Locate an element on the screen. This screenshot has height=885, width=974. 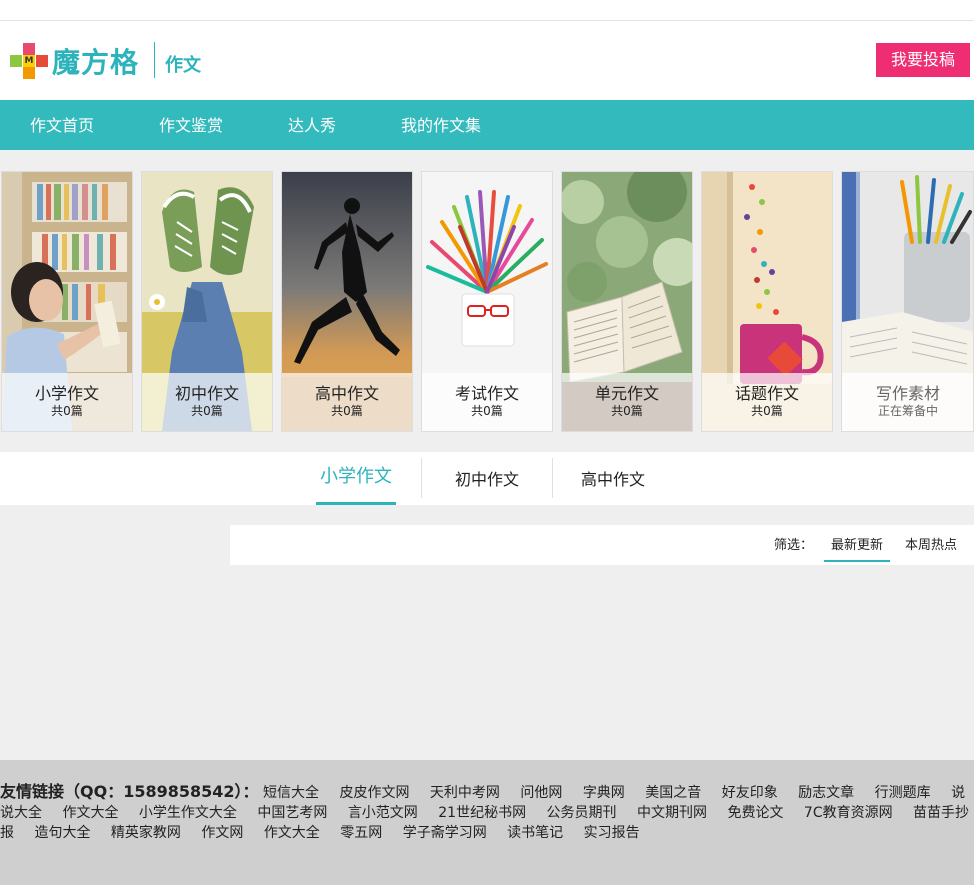
footer-copyright-cut is located at coordinates (510, 881).